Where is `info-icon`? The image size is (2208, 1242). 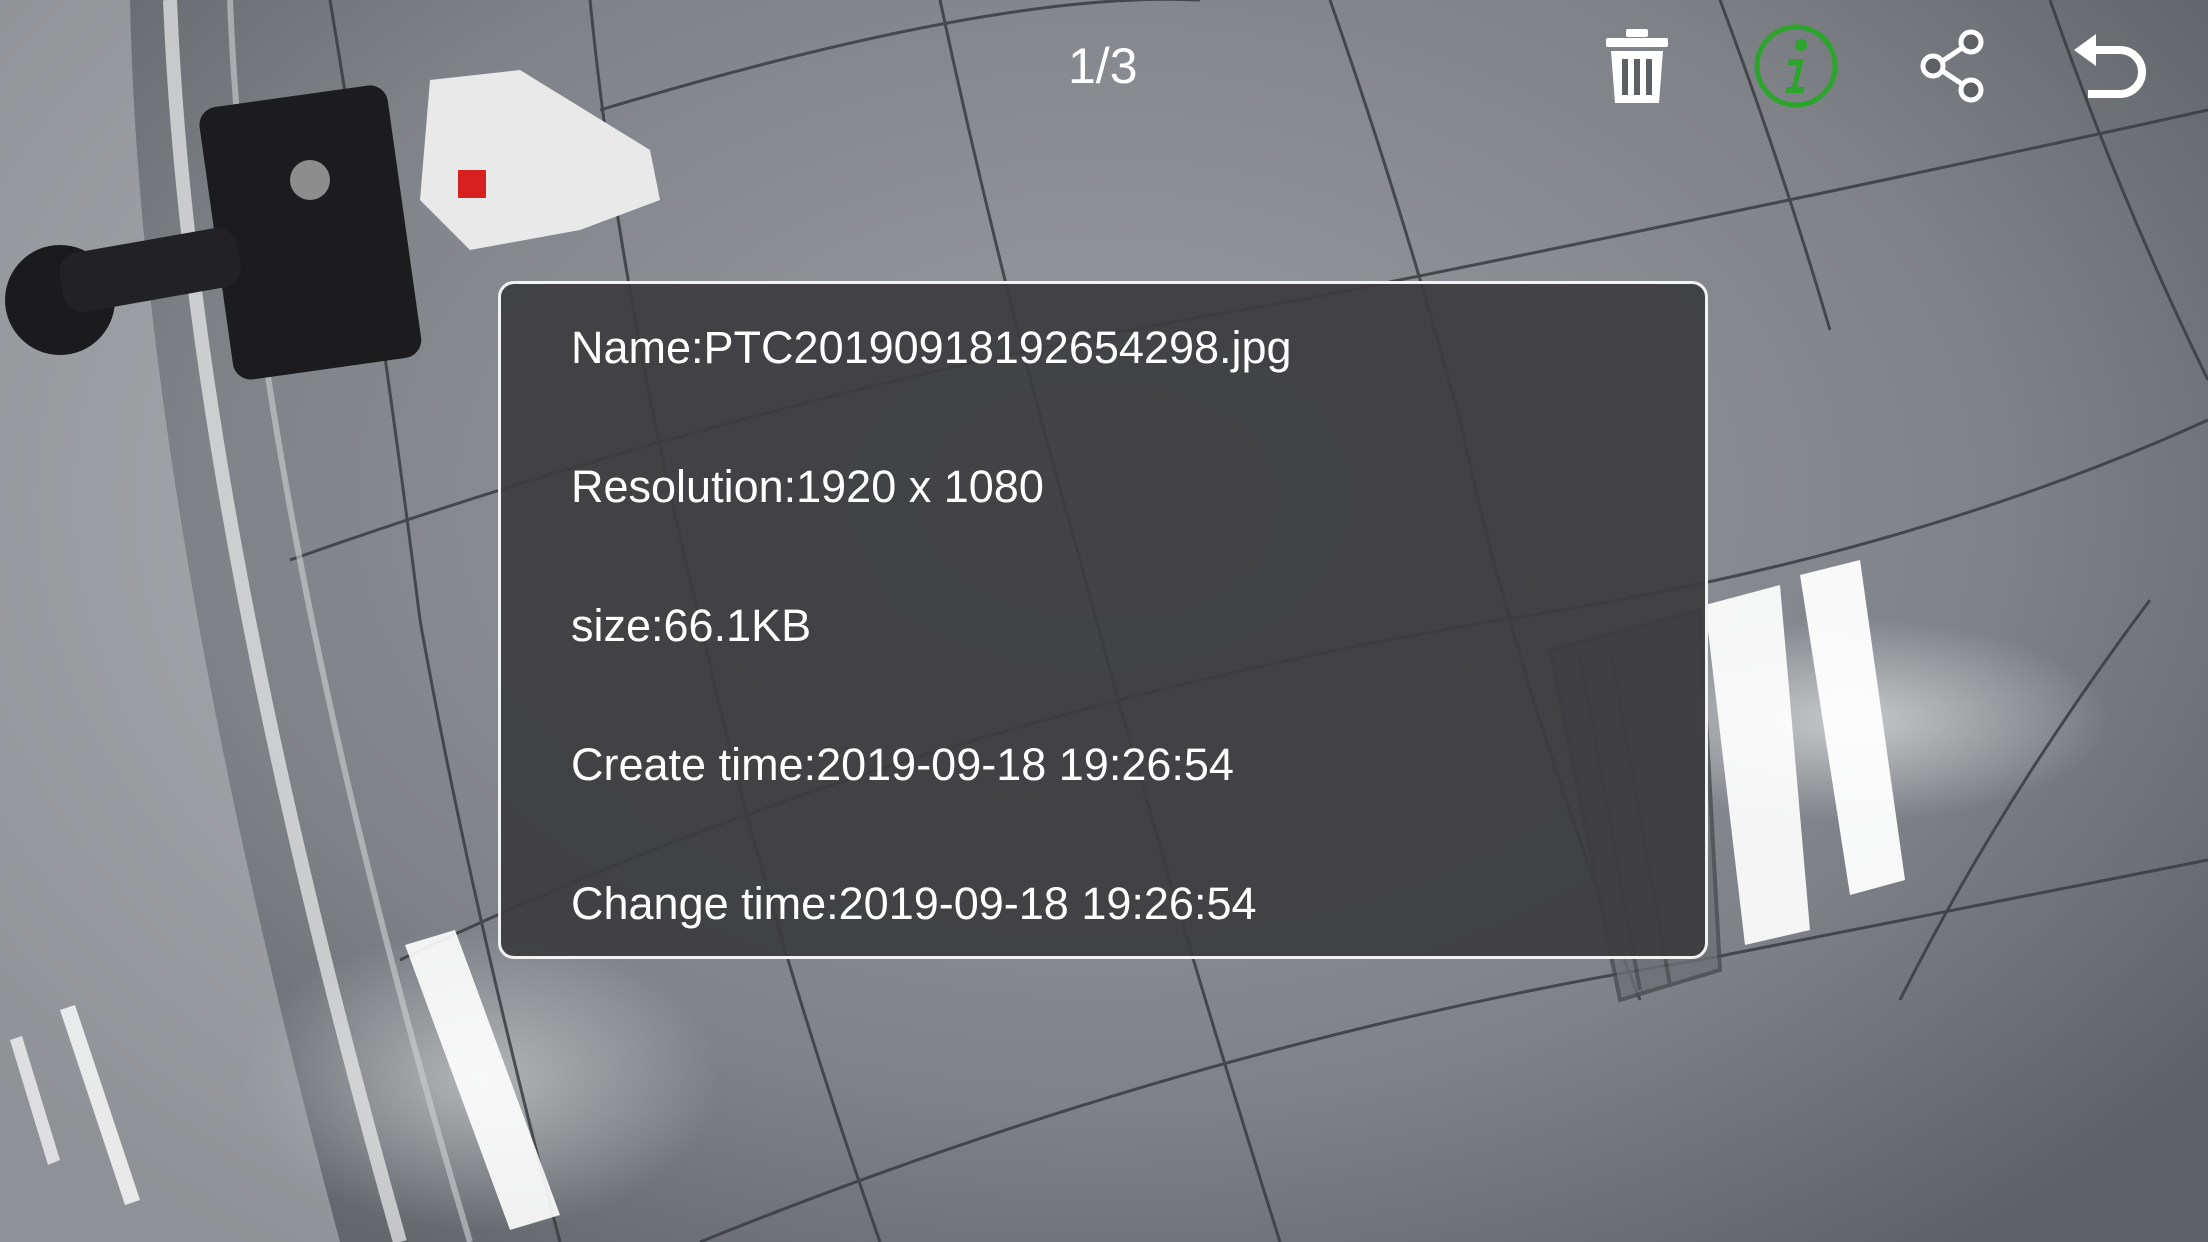 info-icon is located at coordinates (1796, 66).